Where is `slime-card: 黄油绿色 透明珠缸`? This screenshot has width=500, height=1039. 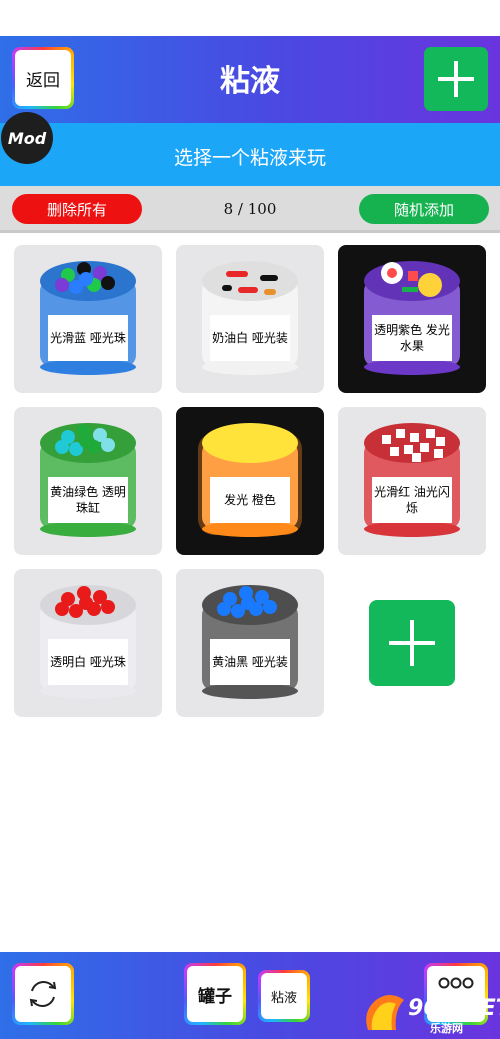 slime-card: 黄油绿色 透明珠缸 is located at coordinates (88, 481).